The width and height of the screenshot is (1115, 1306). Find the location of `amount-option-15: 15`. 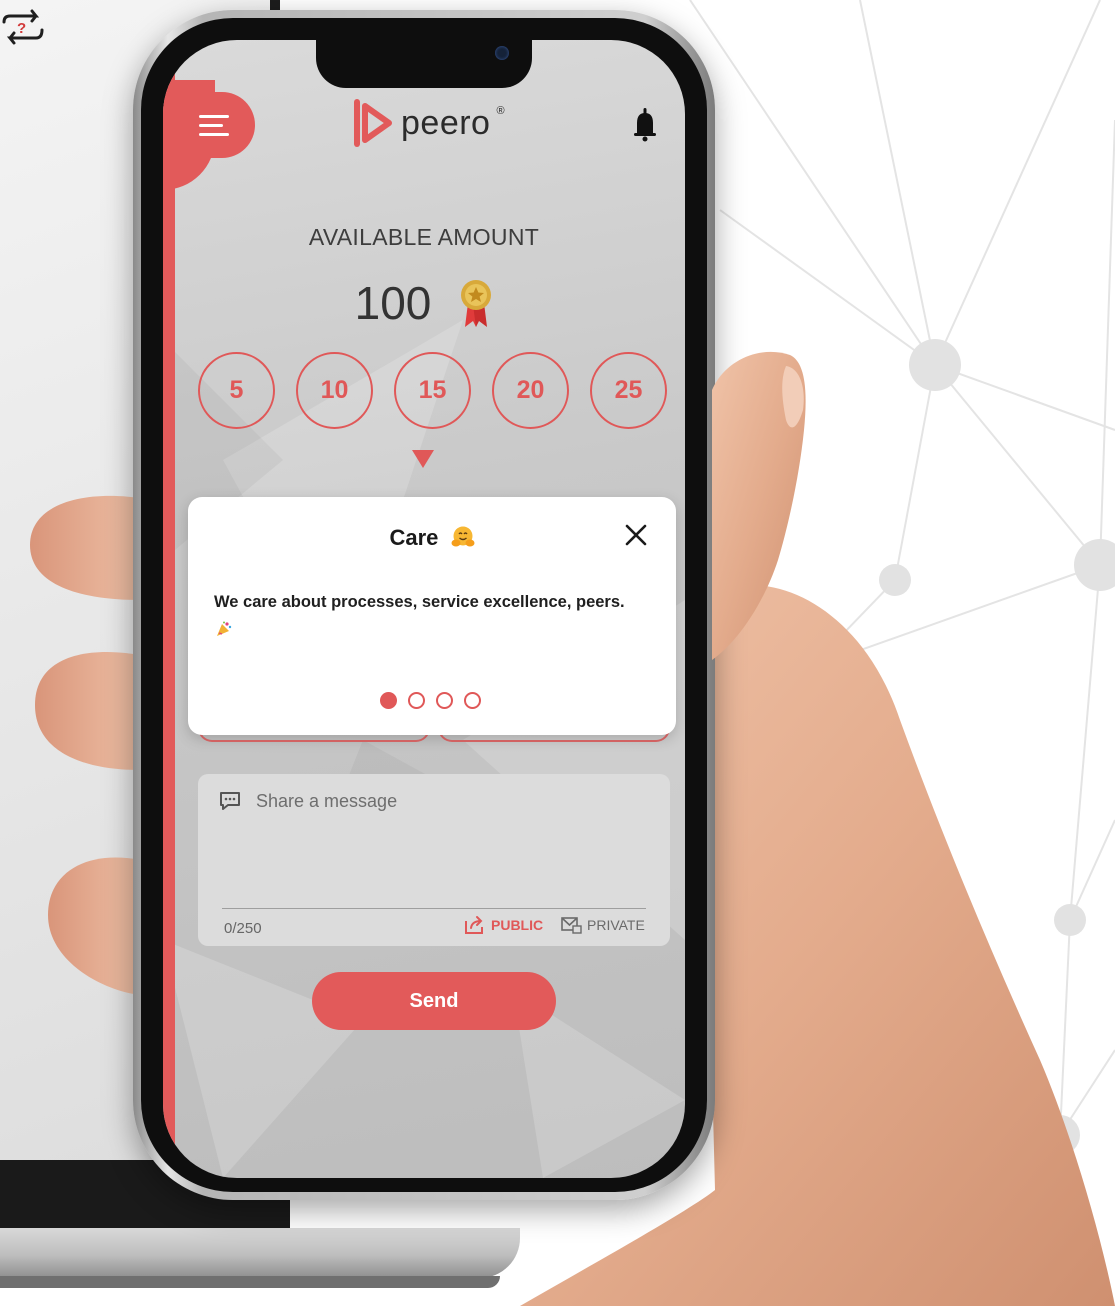

amount-option-15: 15 is located at coordinates (432, 390).